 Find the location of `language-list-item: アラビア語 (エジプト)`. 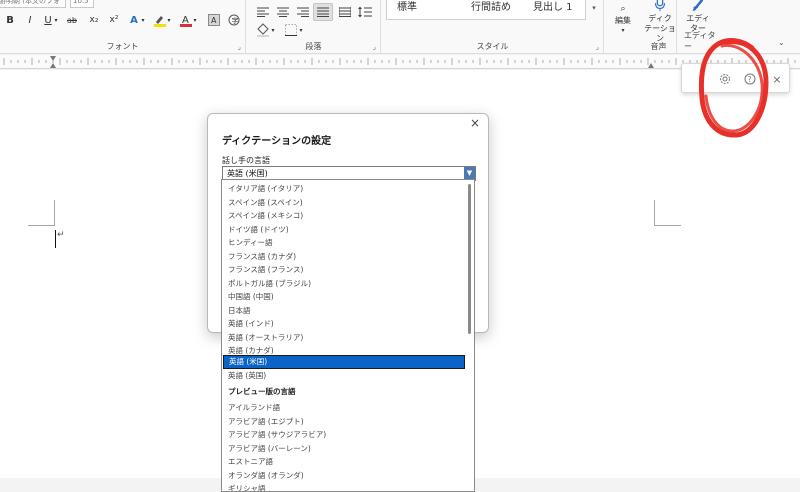

language-list-item: アラビア語 (エジプト) is located at coordinates (266, 421).